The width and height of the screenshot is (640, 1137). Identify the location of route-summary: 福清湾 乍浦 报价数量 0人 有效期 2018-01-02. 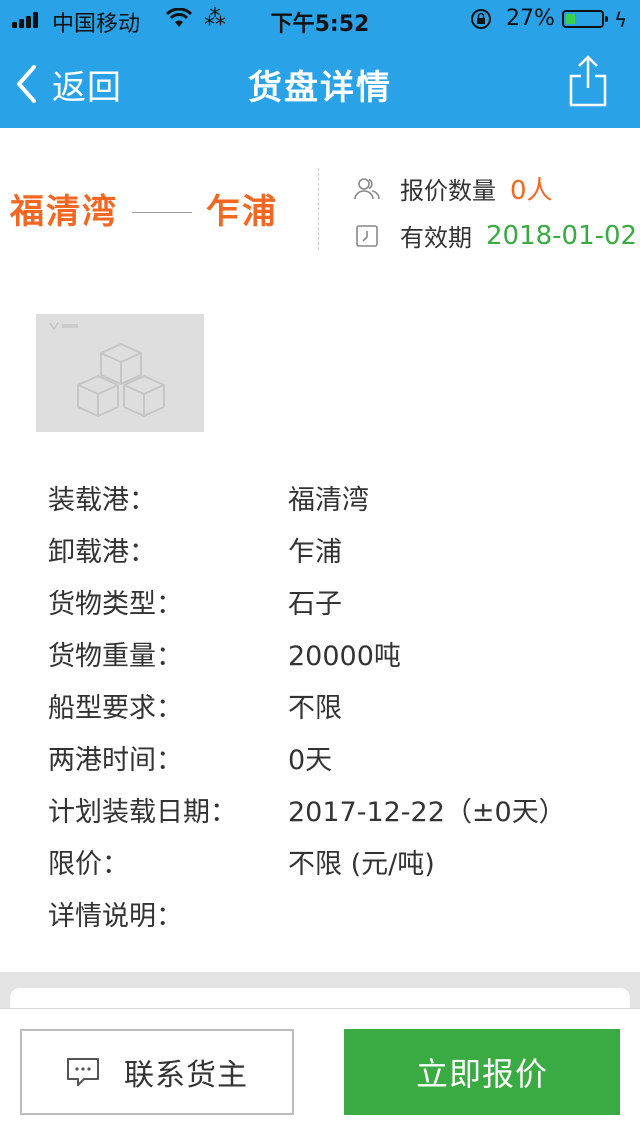
(320, 203).